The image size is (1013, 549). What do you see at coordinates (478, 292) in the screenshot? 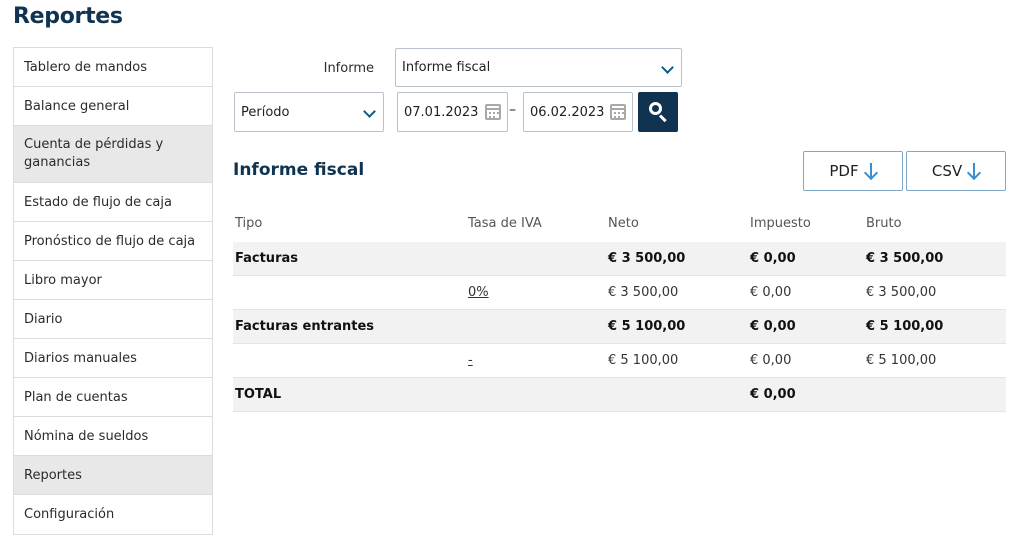
I see `tasa-link: 0%` at bounding box center [478, 292].